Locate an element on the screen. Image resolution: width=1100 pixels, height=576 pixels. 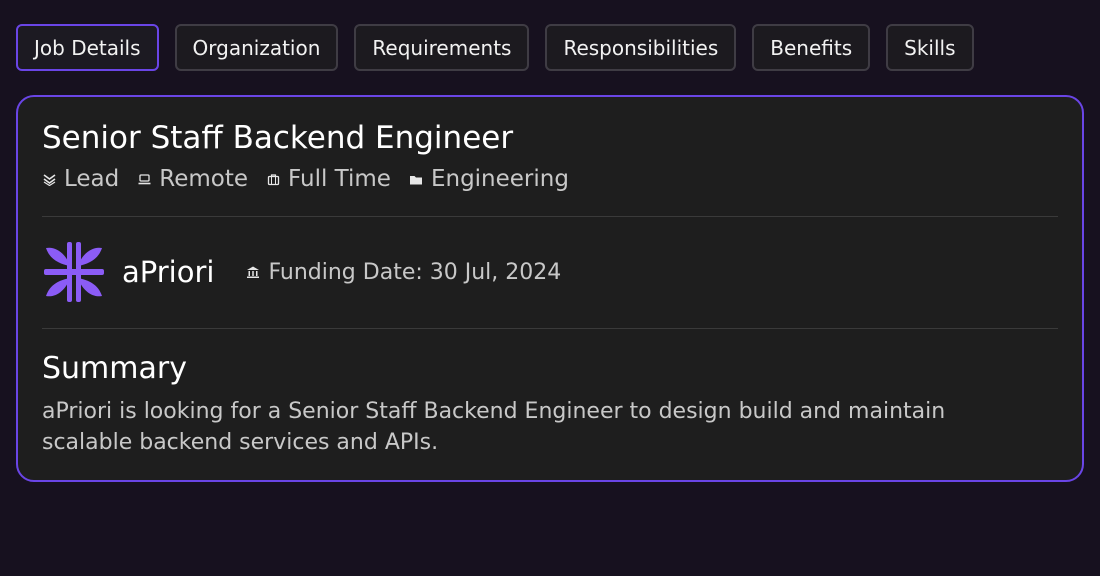
meta-department-label: Engineering is located at coordinates (499, 179).